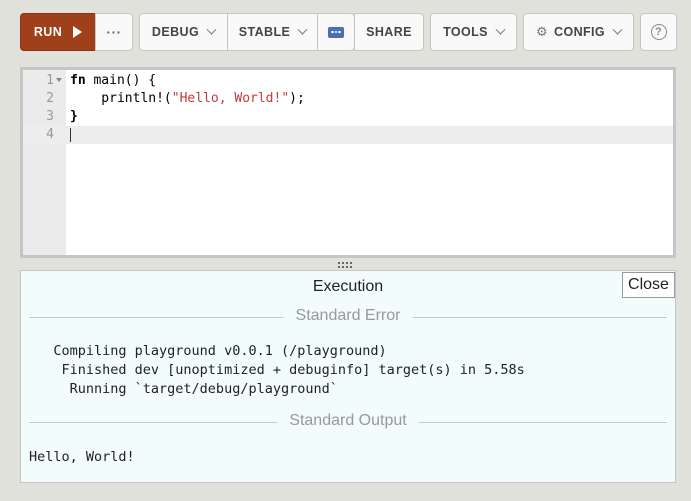  I want to click on line-number: 3, so click(50, 116).